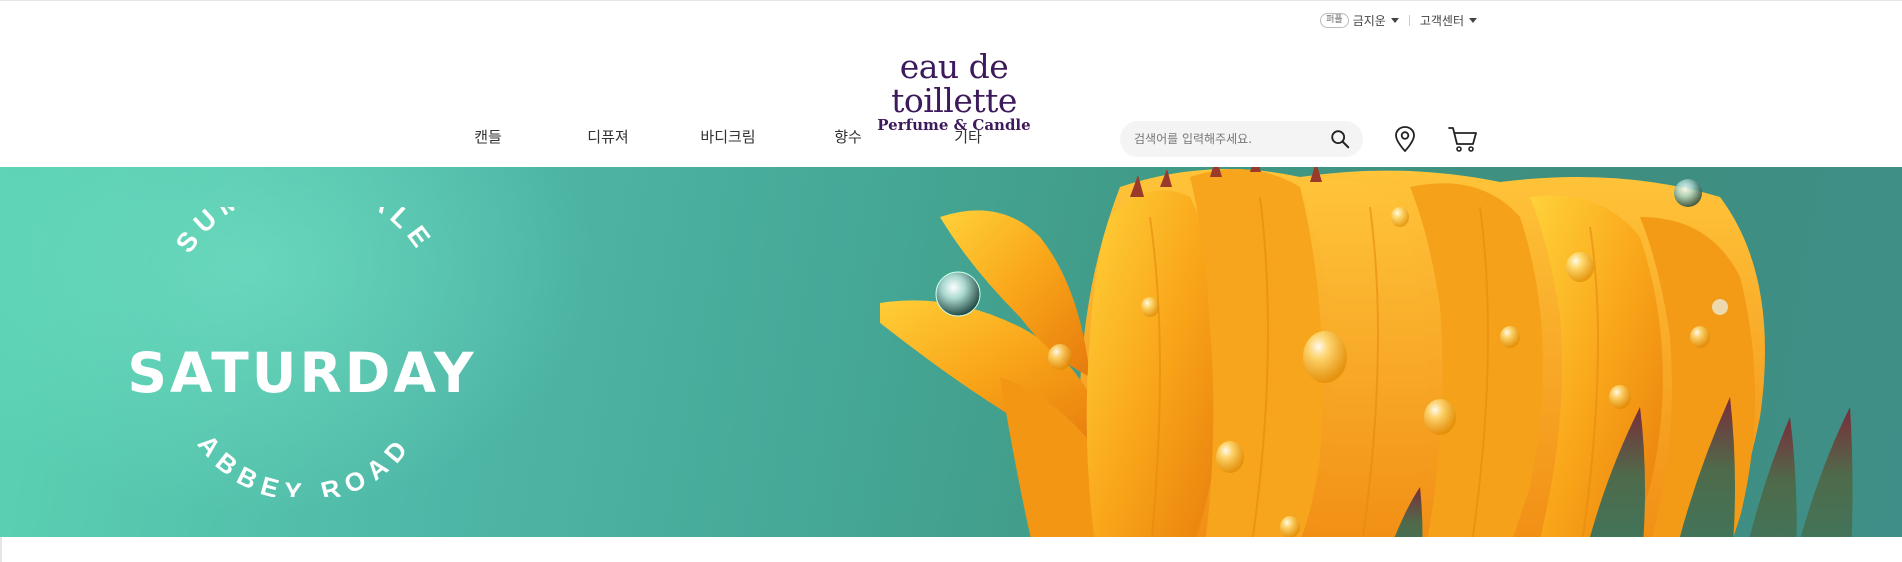  I want to click on nav-item-etc: 기타, so click(968, 136).